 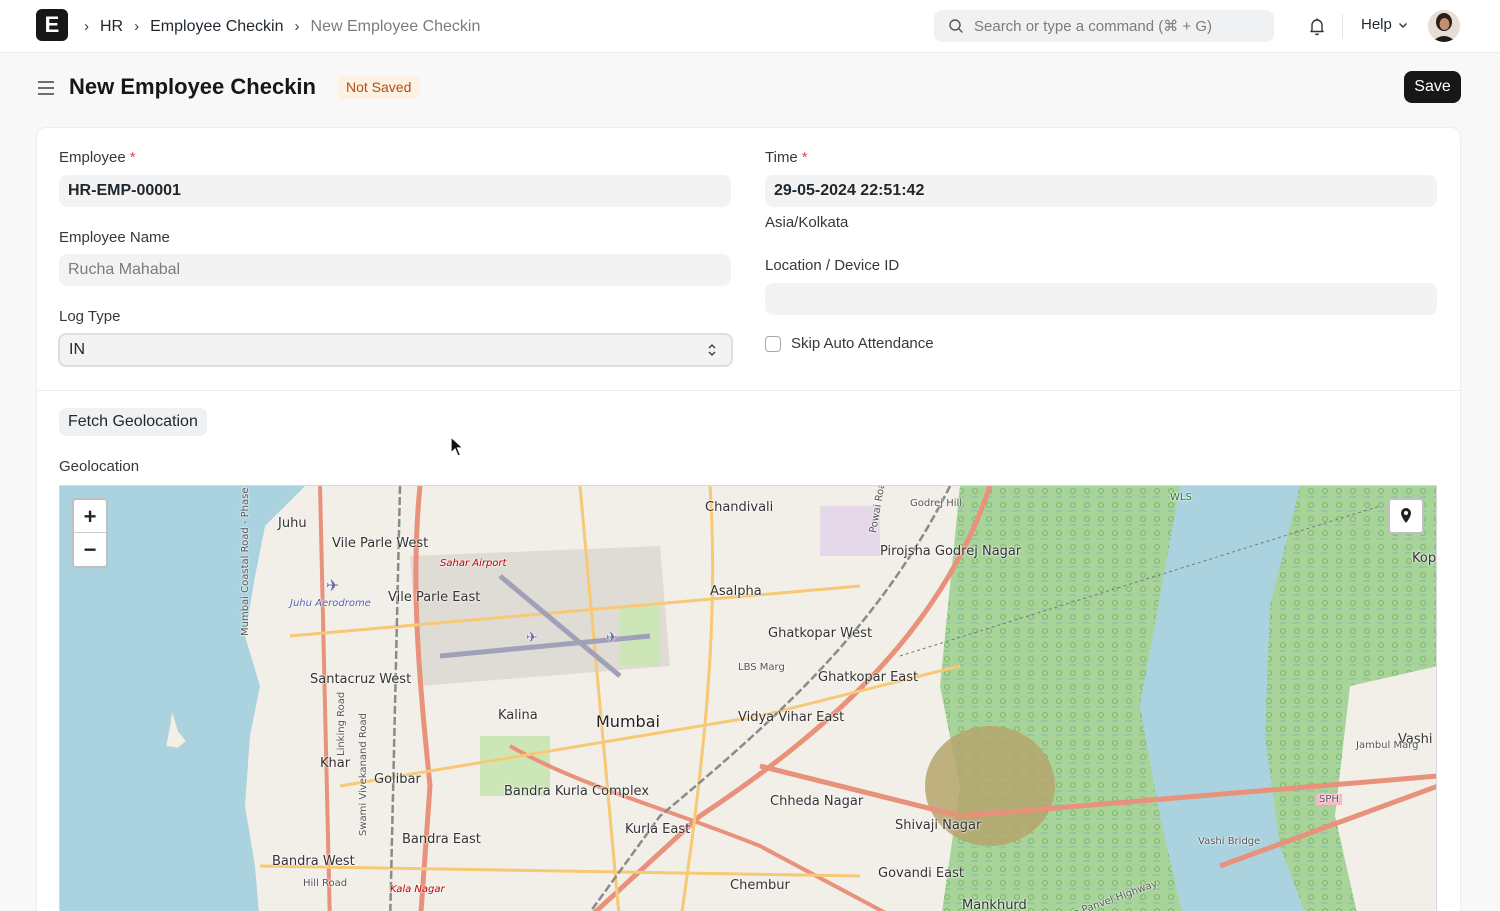 What do you see at coordinates (951, 551) in the screenshot?
I see `map-label: Pirojsha Godrej Nagar` at bounding box center [951, 551].